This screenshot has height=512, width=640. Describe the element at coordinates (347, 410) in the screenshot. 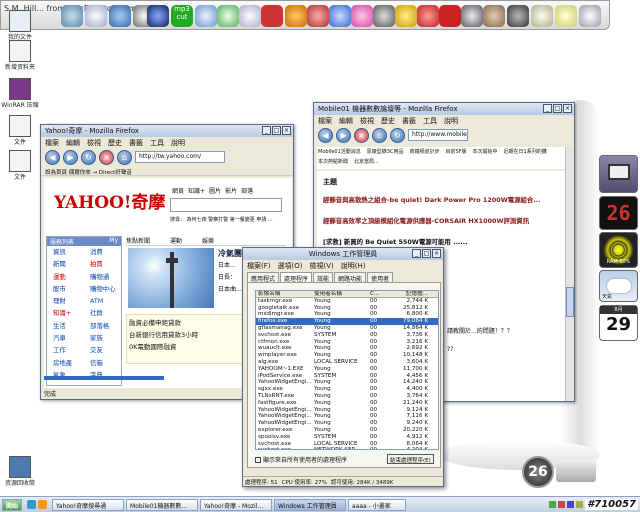

I see `process-row: YahooWidgetEngi... Young 00 9,124 K` at that location.